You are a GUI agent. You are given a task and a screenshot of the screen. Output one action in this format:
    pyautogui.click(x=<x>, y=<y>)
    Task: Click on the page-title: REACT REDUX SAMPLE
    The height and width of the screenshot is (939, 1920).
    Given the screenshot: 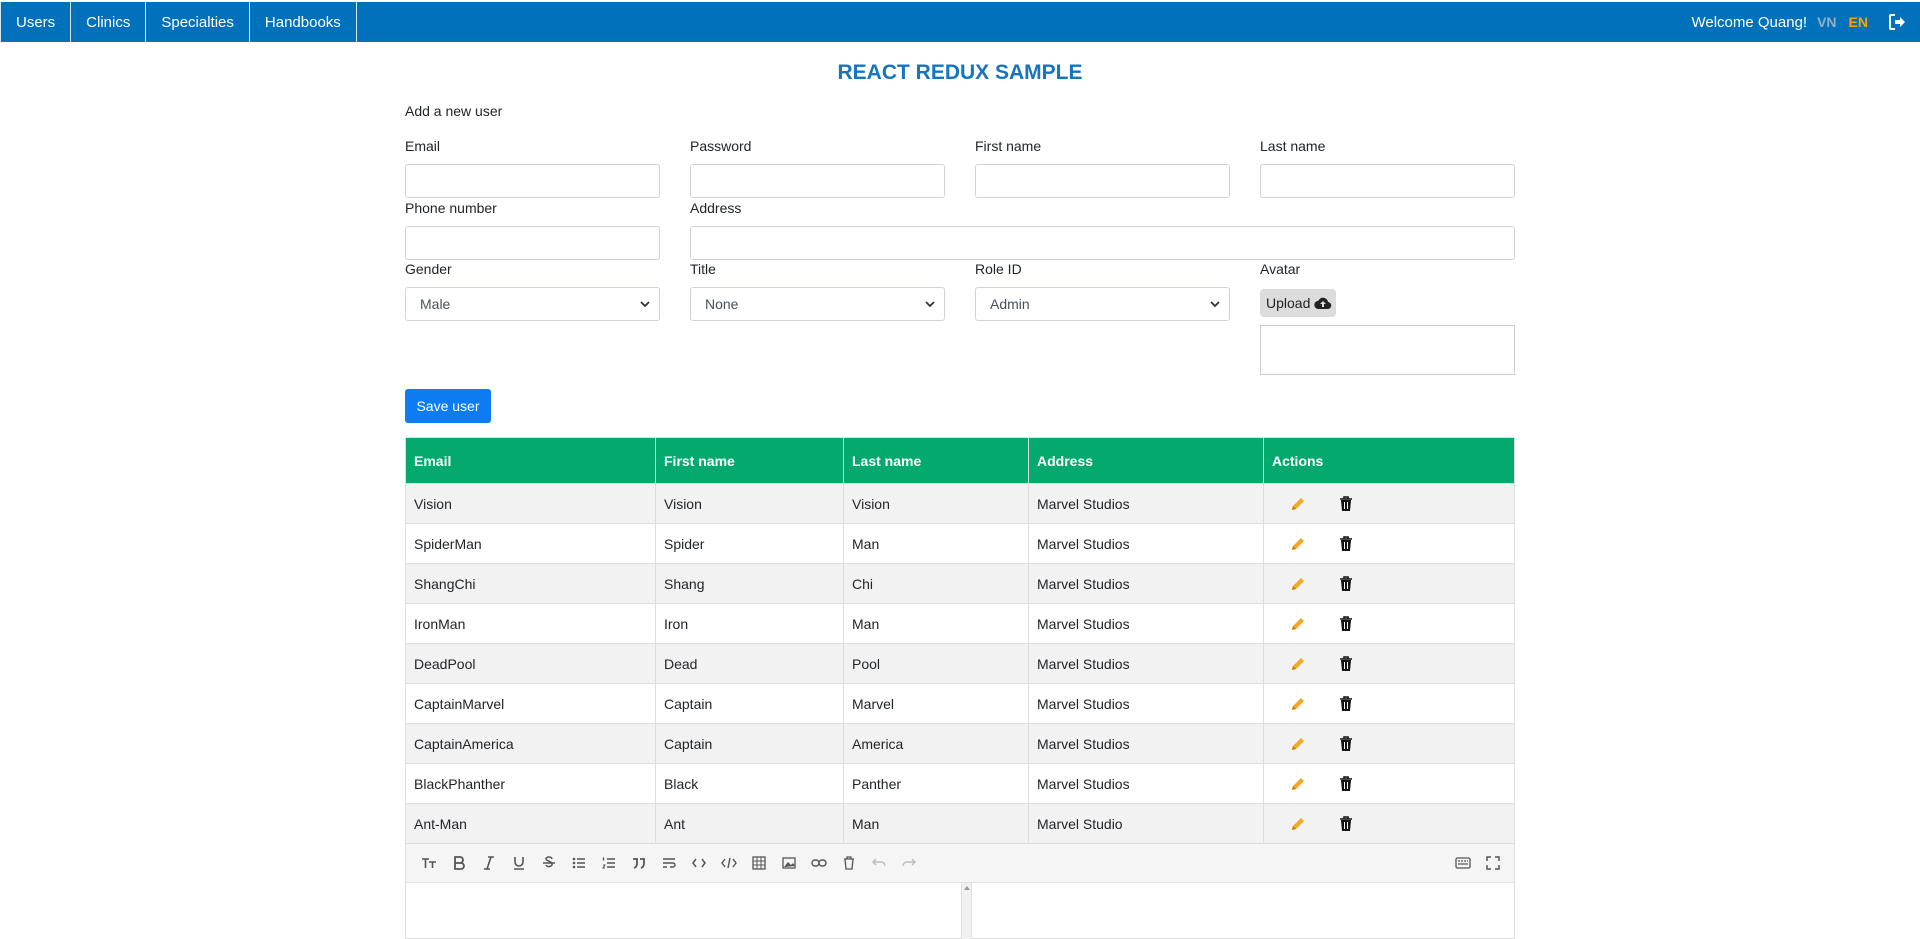 What is the action you would take?
    pyautogui.click(x=960, y=72)
    